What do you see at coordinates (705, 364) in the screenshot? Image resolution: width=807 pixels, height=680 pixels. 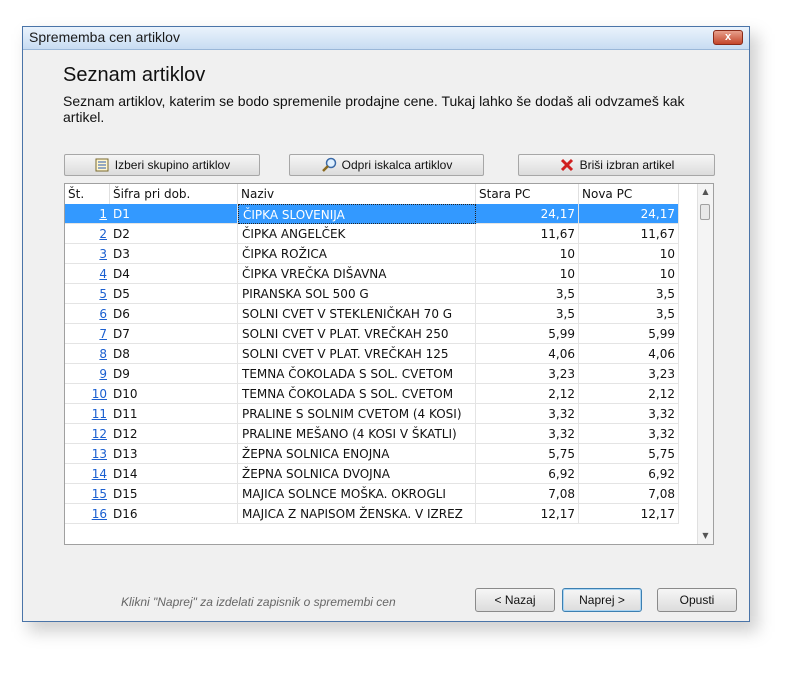 I see `vertical-scrollbar: ▲ ▼` at bounding box center [705, 364].